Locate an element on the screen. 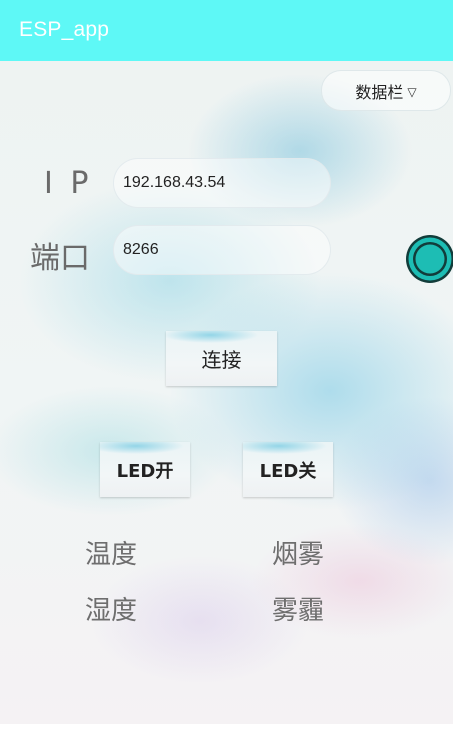 The image size is (453, 729). led-on-label: LED开 is located at coordinates (145, 471).